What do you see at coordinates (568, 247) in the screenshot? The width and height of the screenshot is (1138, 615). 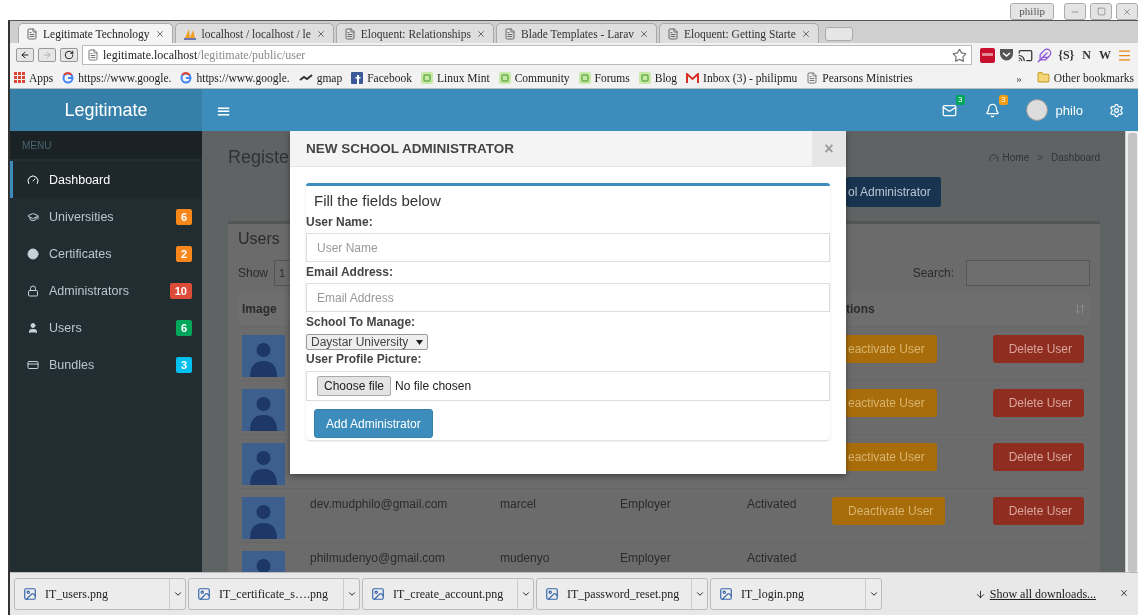 I see `input-field: User Name` at bounding box center [568, 247].